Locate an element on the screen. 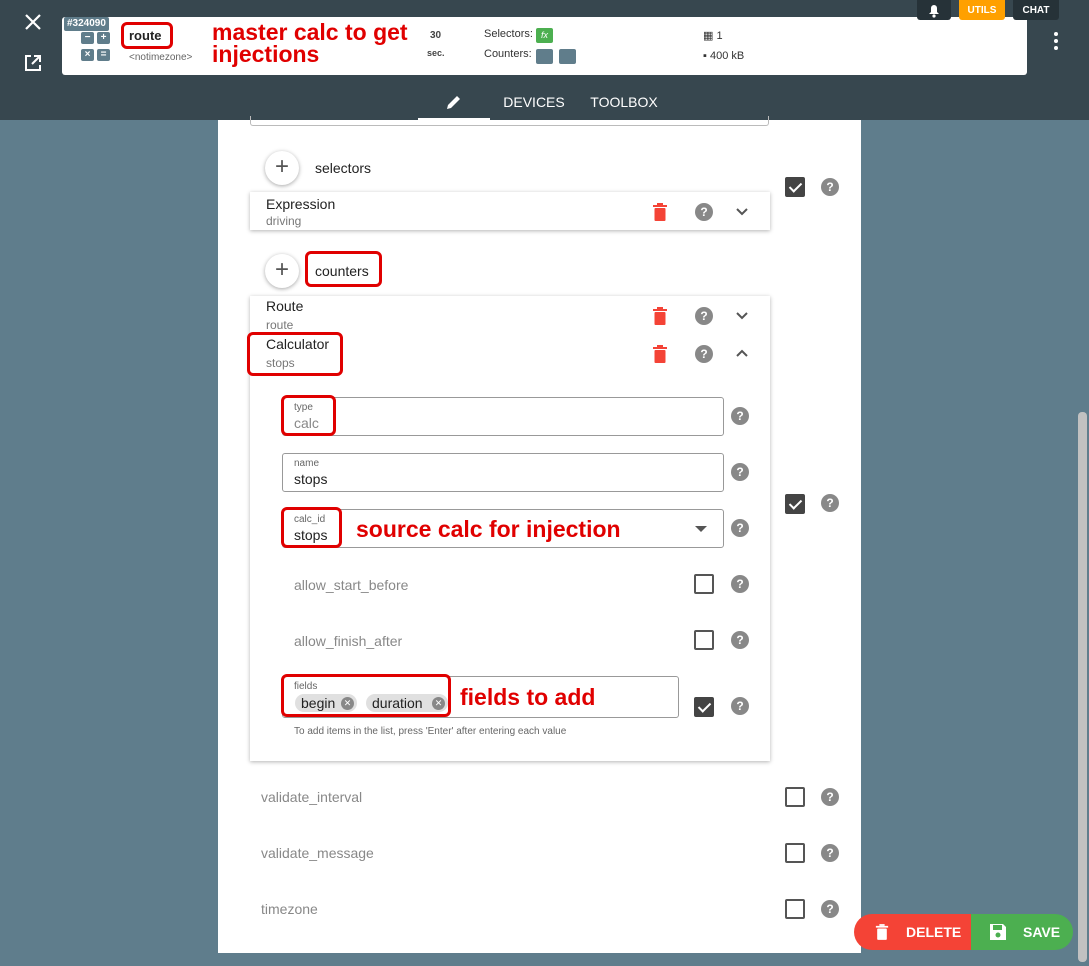  id-badge: #324090 is located at coordinates (86, 24).